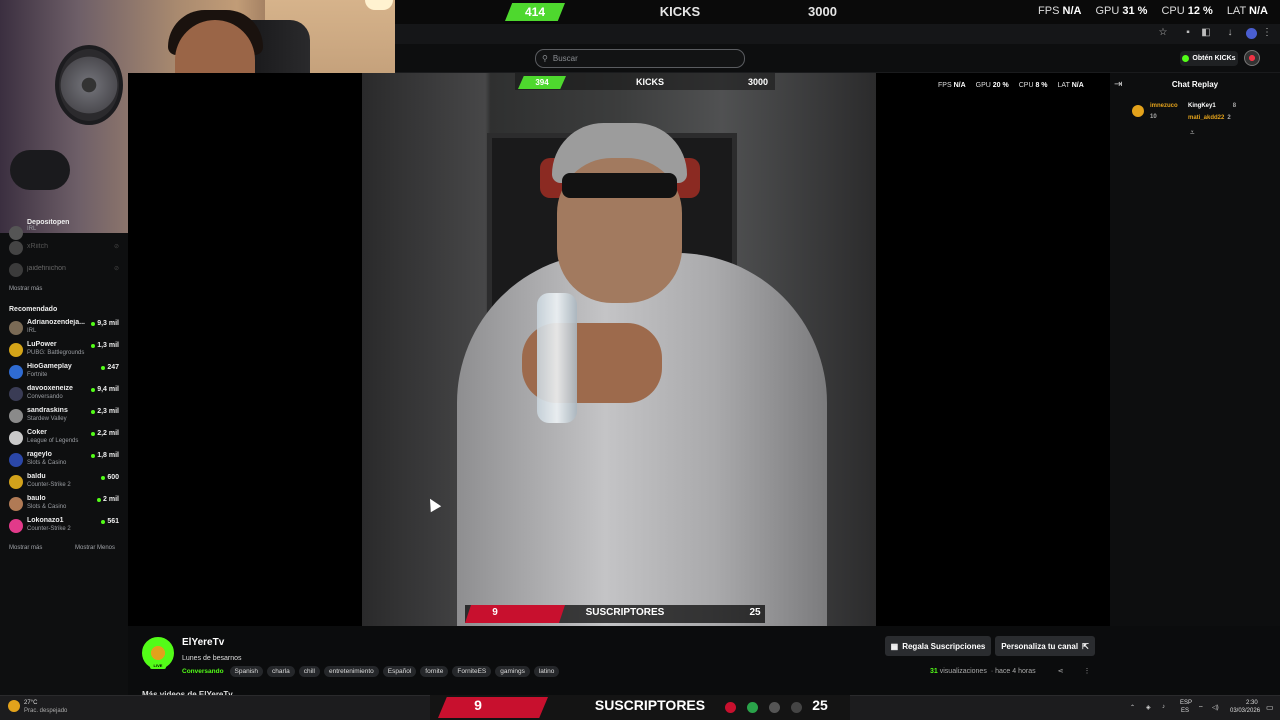 This screenshot has width=1280, height=720. Describe the element at coordinates (65, 394) in the screenshot. I see `recommended-item: davooxeneize Conversando 9,4 mil` at that location.